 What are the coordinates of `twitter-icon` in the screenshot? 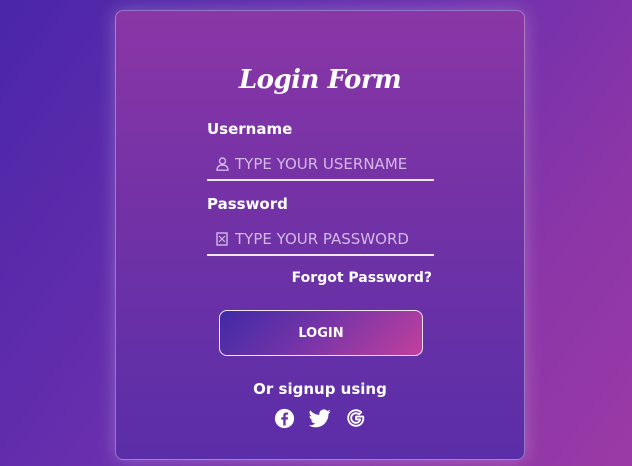 It's located at (320, 418).